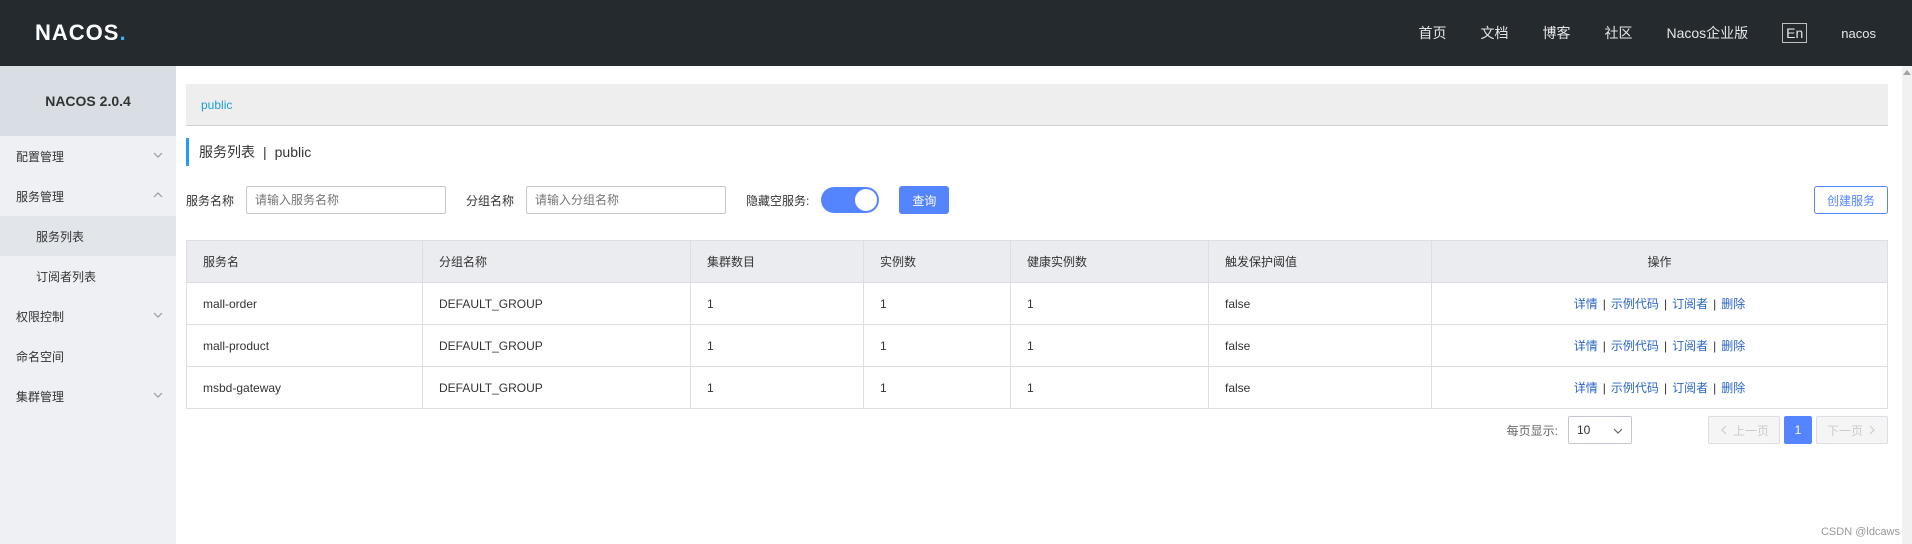 This screenshot has width=1912, height=544. Describe the element at coordinates (40, 156) in the screenshot. I see `sidebar-item-label: 配置管理` at that location.